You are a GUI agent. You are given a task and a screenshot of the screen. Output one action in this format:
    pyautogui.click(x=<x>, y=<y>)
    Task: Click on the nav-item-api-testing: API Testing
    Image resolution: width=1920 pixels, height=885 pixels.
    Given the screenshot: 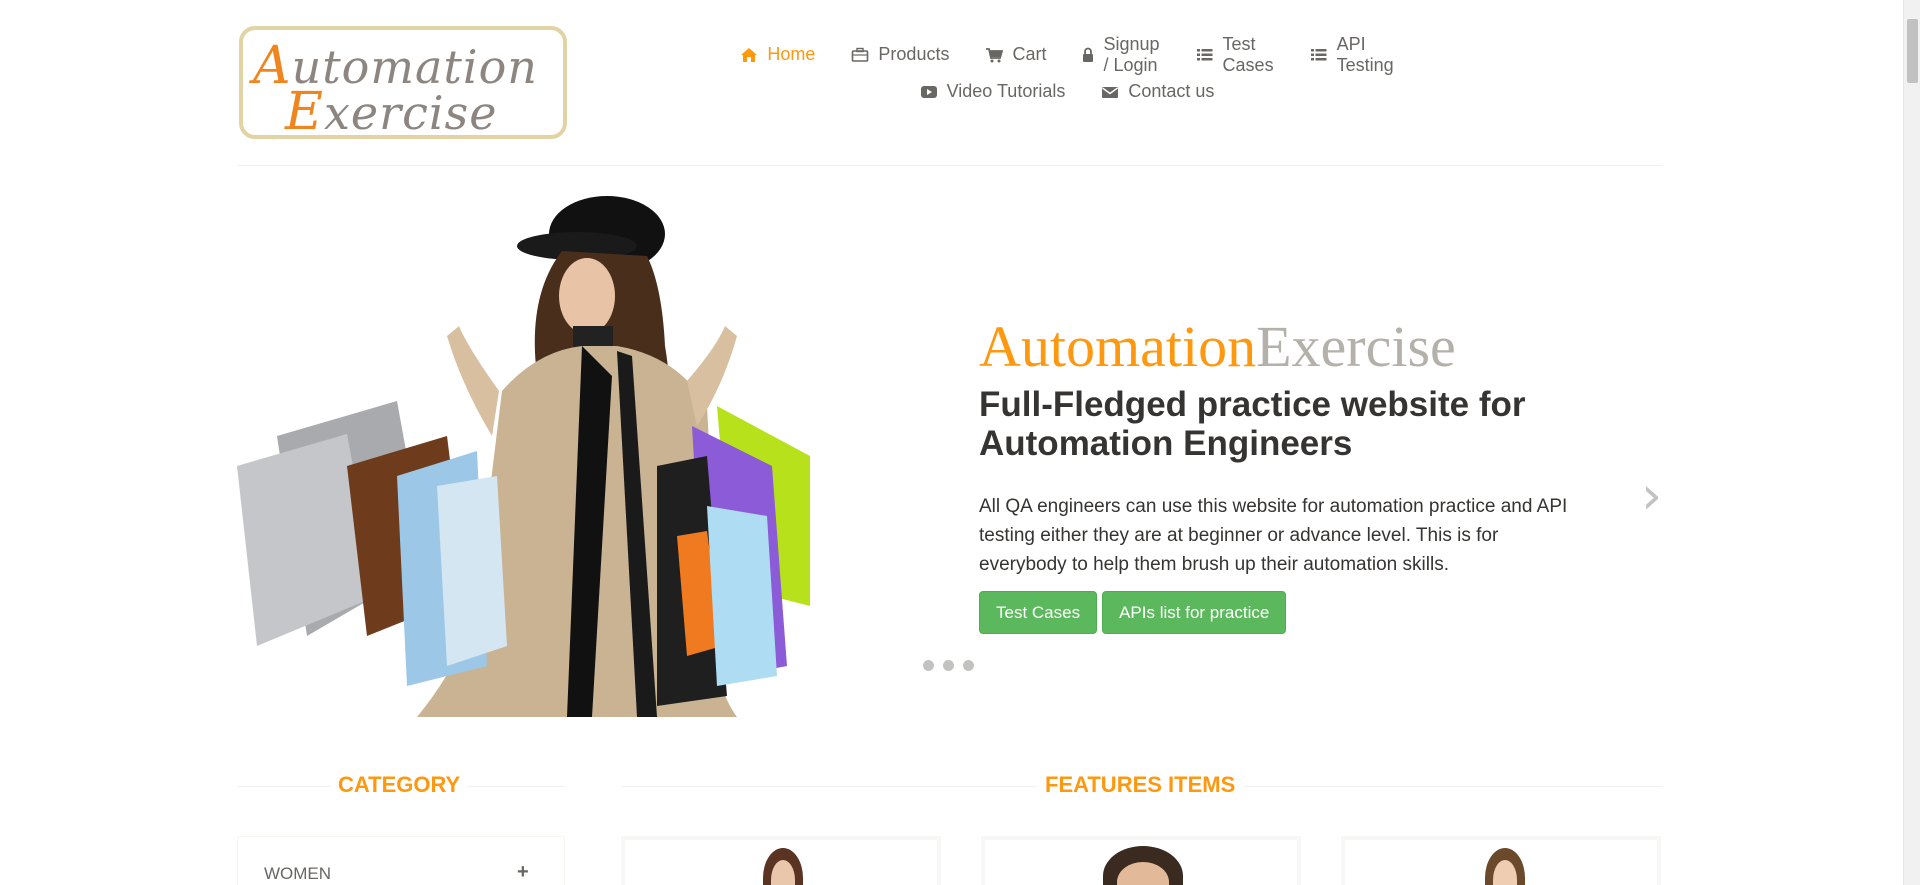 What is the action you would take?
    pyautogui.click(x=1352, y=54)
    